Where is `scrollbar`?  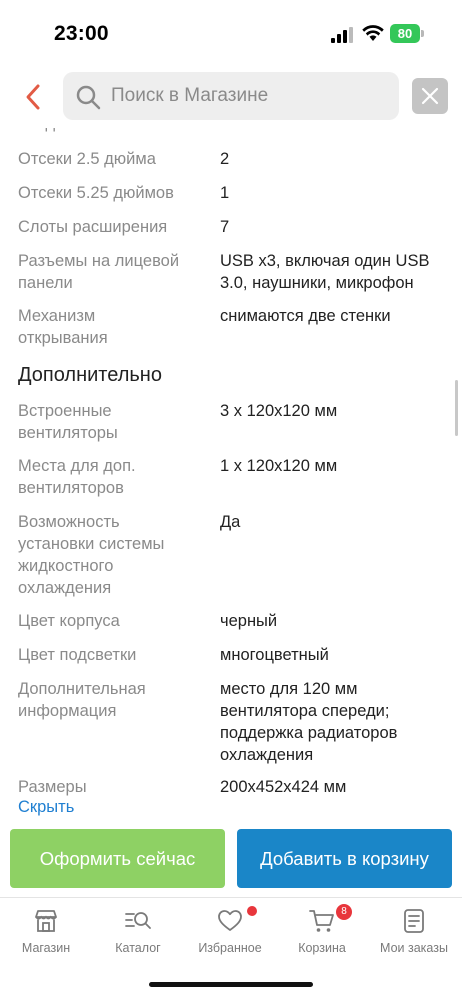
scrollbar is located at coordinates (456, 408).